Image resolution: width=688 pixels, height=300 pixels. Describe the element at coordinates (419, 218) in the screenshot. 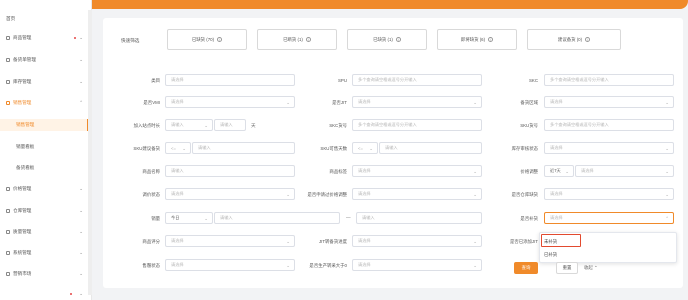

I see `sales-max-input: 请输入` at that location.